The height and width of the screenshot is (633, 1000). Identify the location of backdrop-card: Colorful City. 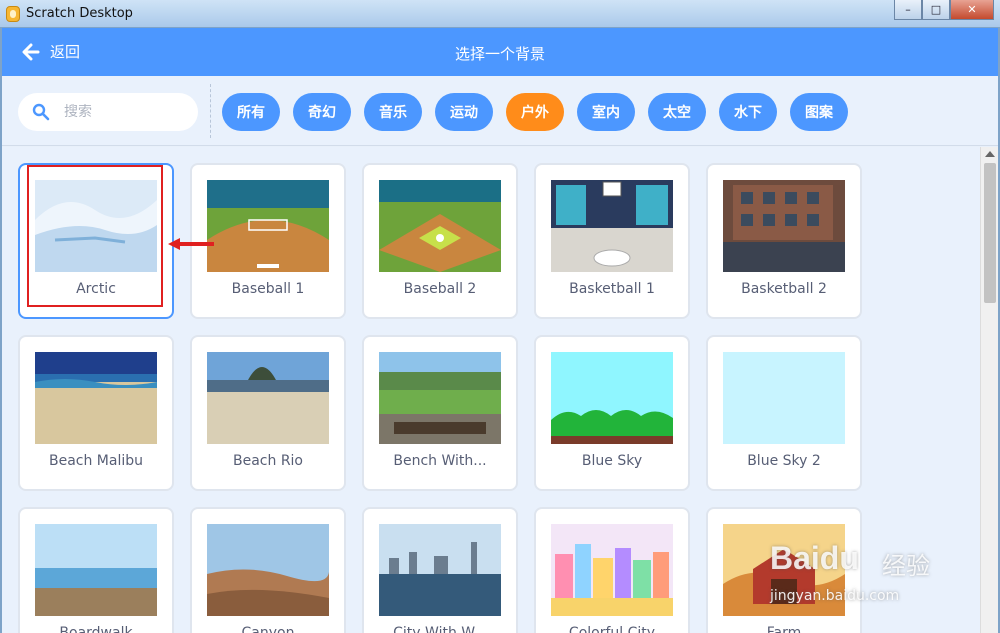
(612, 570).